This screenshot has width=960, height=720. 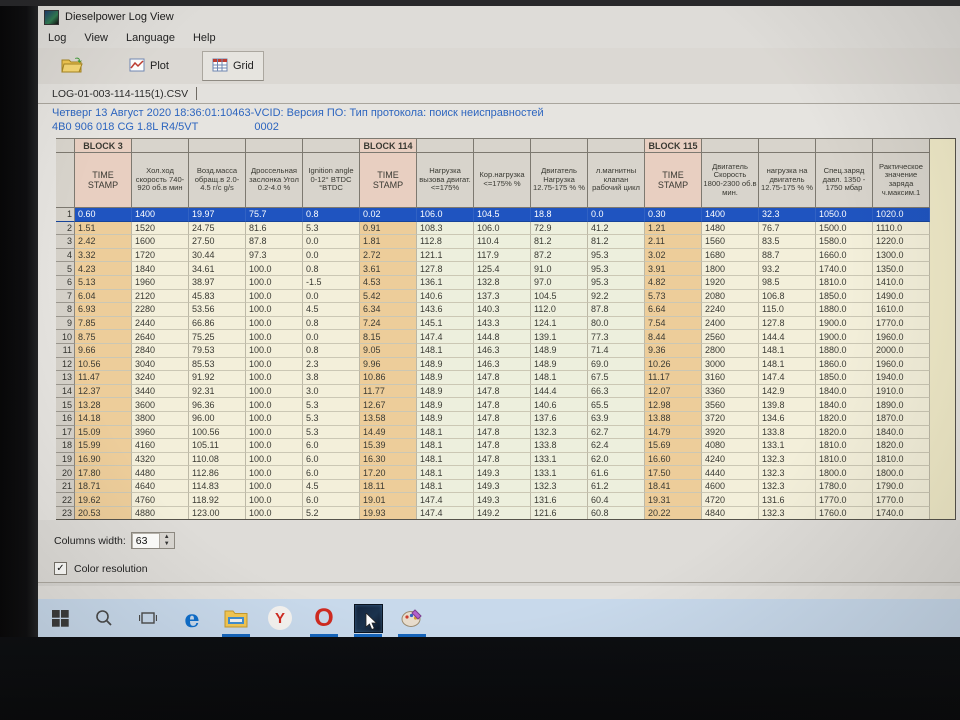 What do you see at coordinates (388, 255) in the screenshot?
I see `cell: 2.72` at bounding box center [388, 255].